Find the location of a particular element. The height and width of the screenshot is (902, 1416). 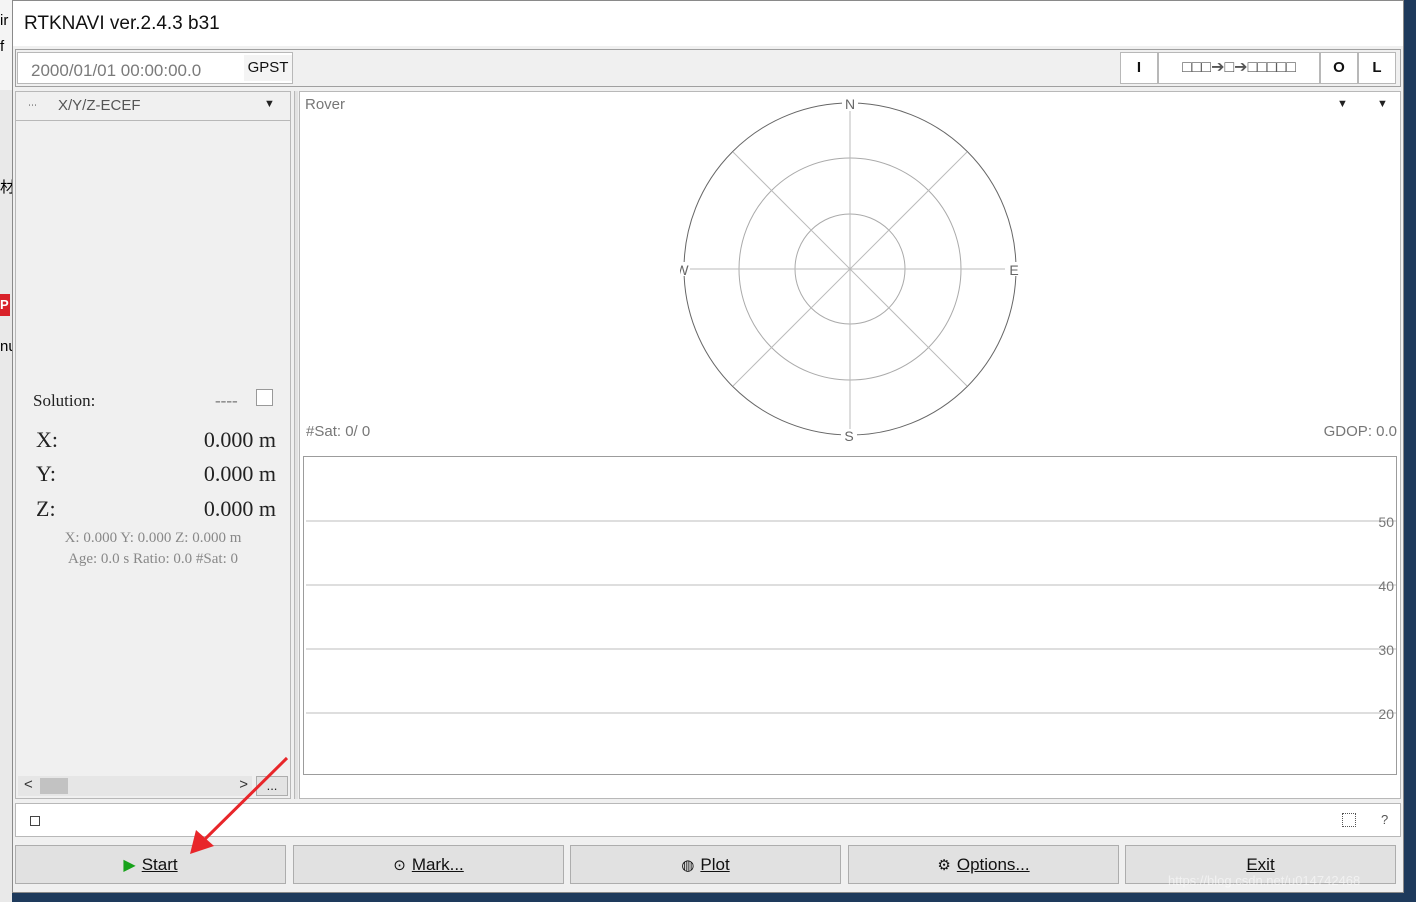

solution-info-line: X: 0.000 Y: 0.000 Z: 0.000 m is located at coordinates (153, 538).